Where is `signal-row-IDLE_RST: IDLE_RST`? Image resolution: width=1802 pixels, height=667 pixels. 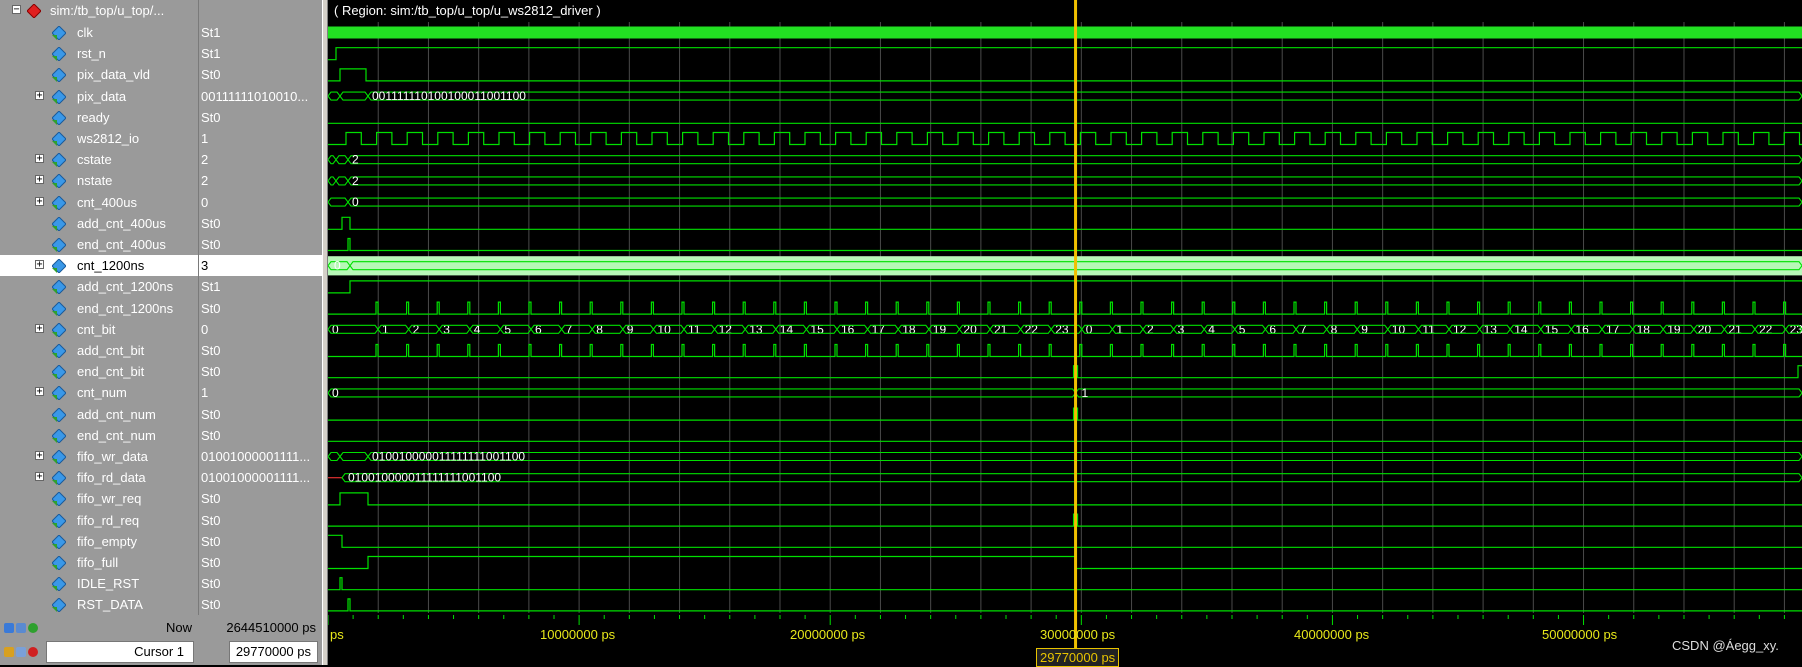
signal-row-IDLE_RST: IDLE_RST is located at coordinates (99, 583).